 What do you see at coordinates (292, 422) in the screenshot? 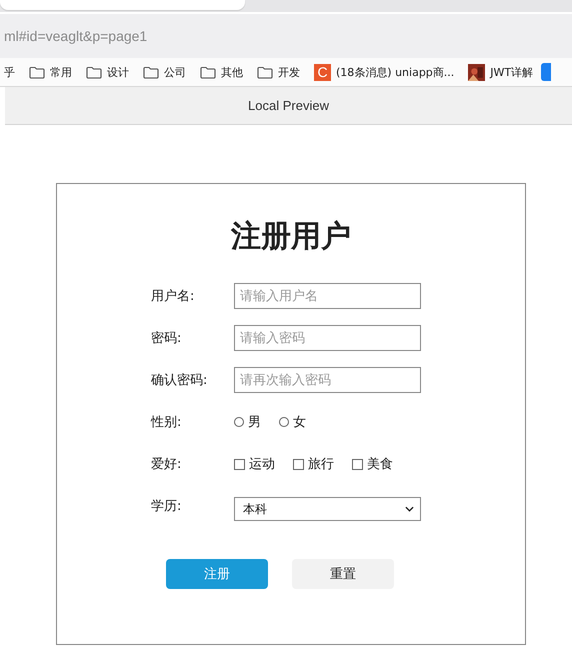
I see `option: 女` at bounding box center [292, 422].